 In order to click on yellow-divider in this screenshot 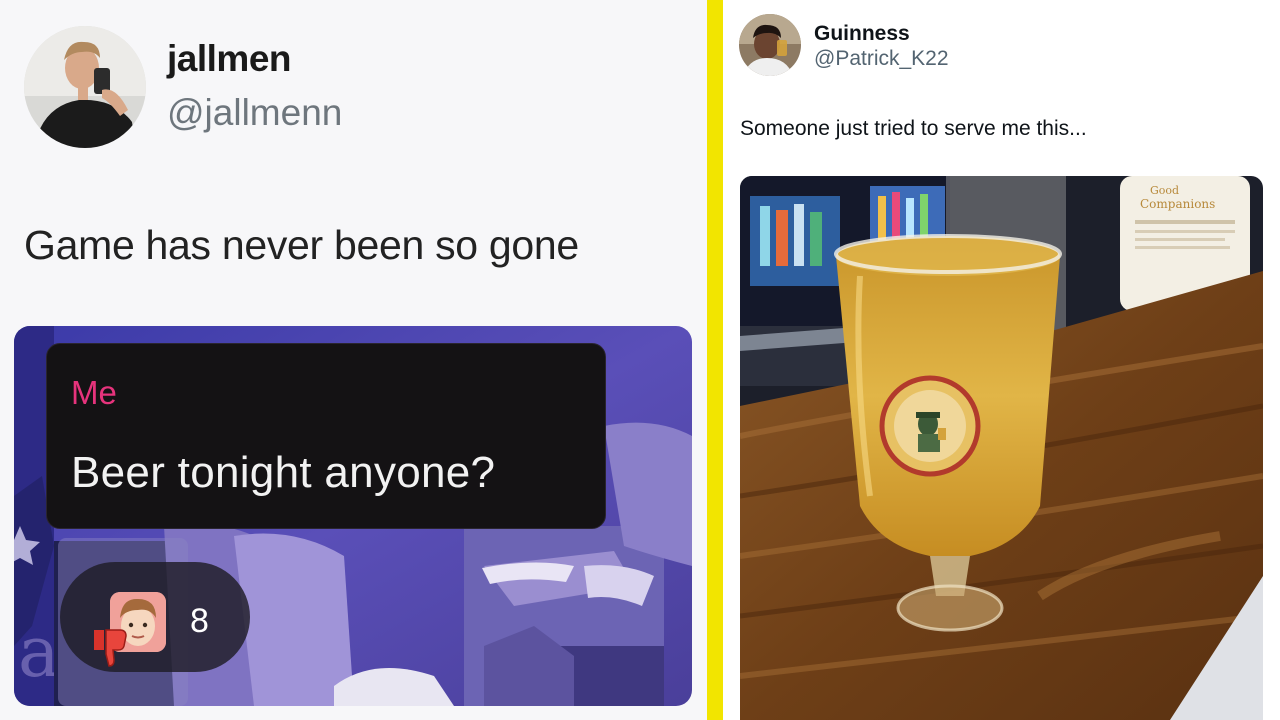, I will do `click(715, 360)`.